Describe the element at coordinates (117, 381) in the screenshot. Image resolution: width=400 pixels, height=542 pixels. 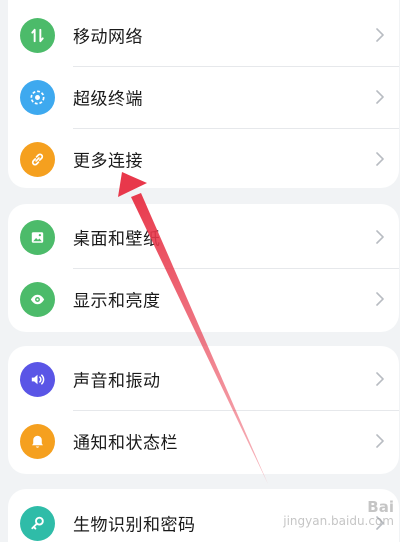
I see `setting-label: 声音和振动` at that location.